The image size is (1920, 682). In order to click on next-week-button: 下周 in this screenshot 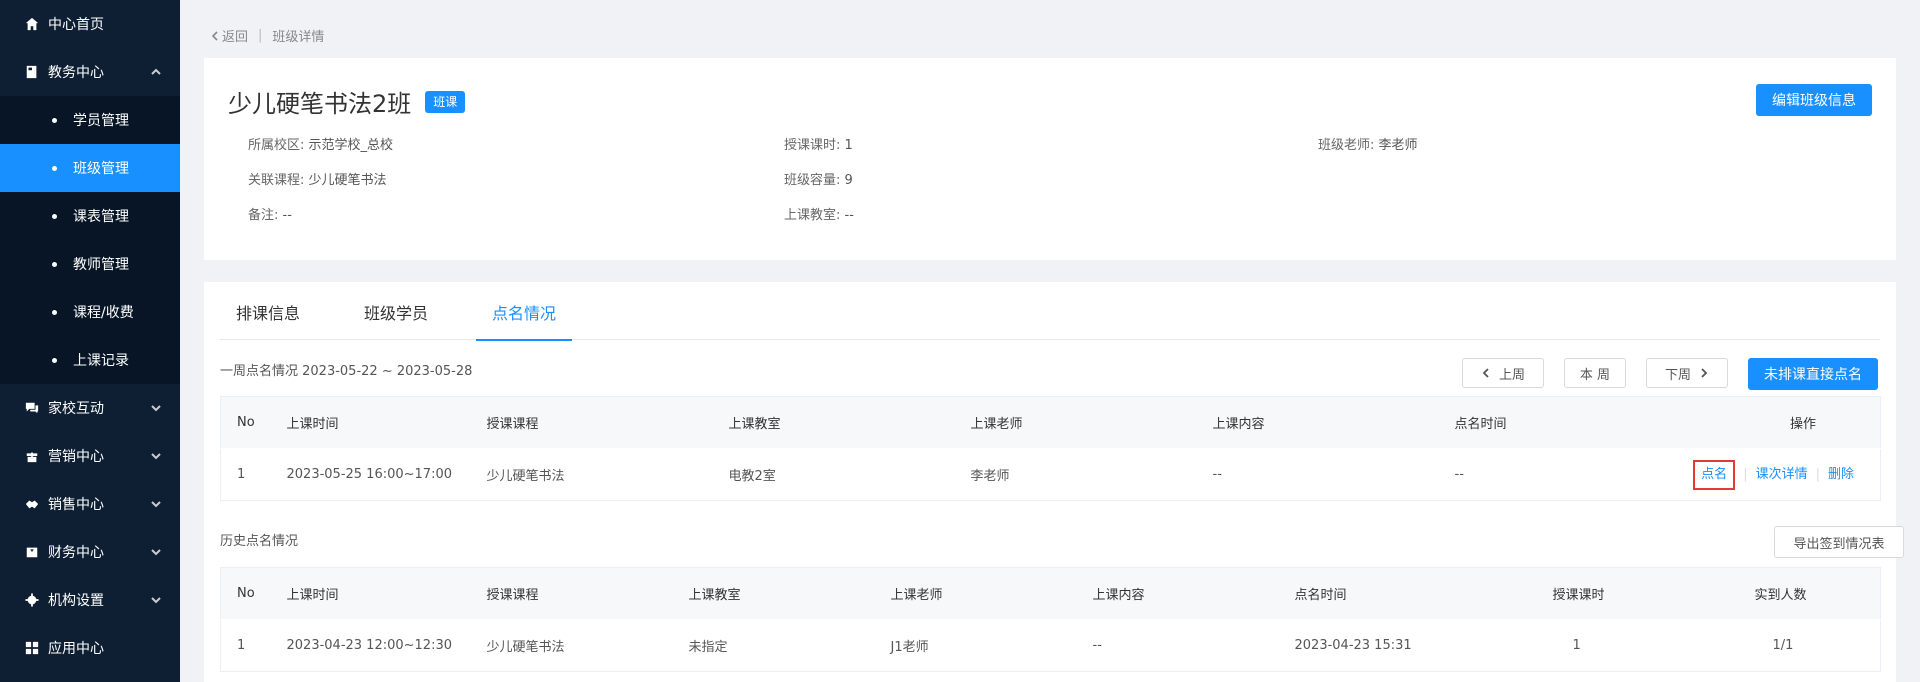, I will do `click(1687, 373)`.